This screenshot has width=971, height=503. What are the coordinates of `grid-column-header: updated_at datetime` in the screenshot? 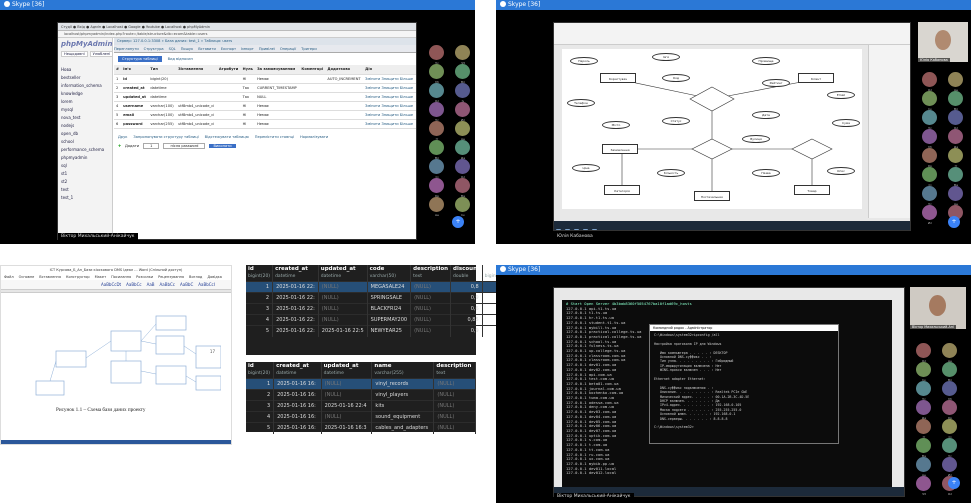 It's located at (343, 273).